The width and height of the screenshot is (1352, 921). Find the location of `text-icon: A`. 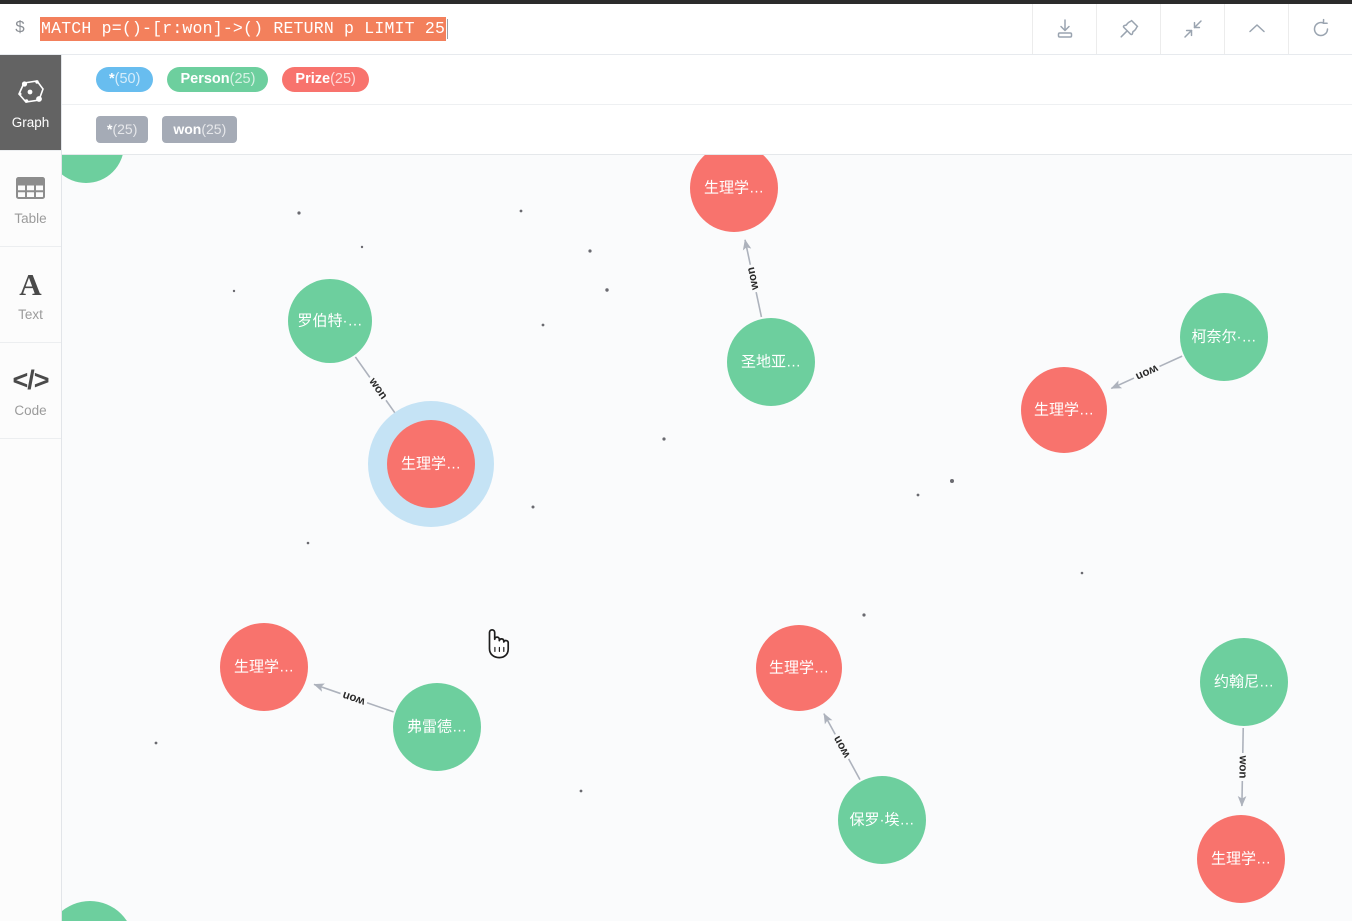

text-icon: A is located at coordinates (30, 284).